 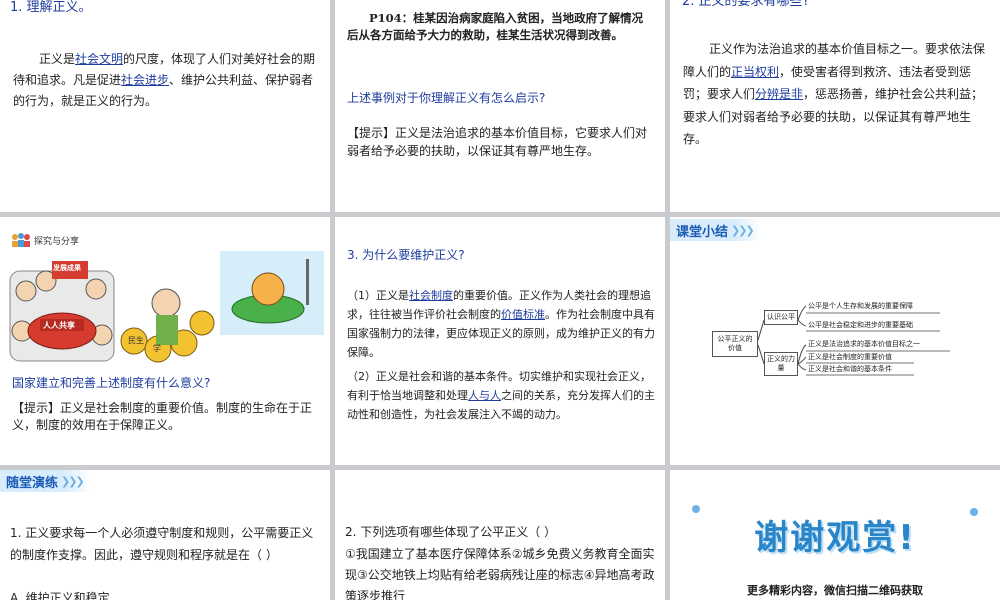 I want to click on mind-map-leaf: 公平是个人生存和发展的重要保障, so click(x=860, y=306).